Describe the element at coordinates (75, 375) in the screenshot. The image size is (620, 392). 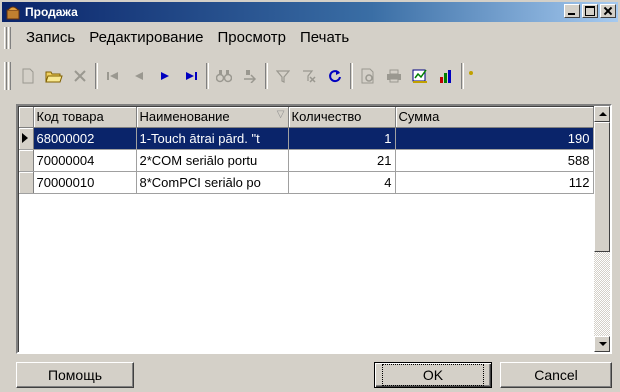
I see `help-button: Помощь` at that location.